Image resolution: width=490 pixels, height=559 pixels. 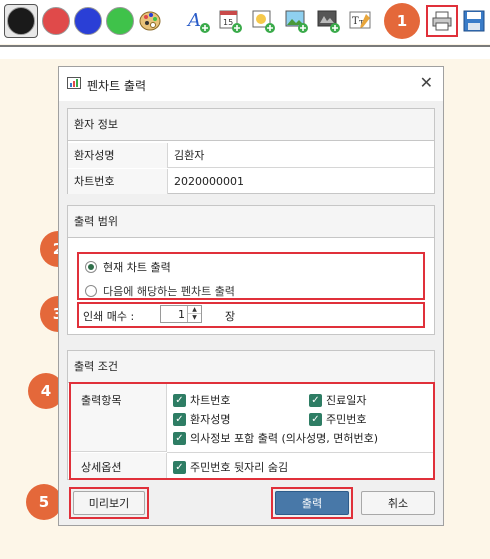 I want to click on patient-info-panel: 환자 정보 환자성명 김환자 차트번호 2020000001, so click(x=251, y=151).